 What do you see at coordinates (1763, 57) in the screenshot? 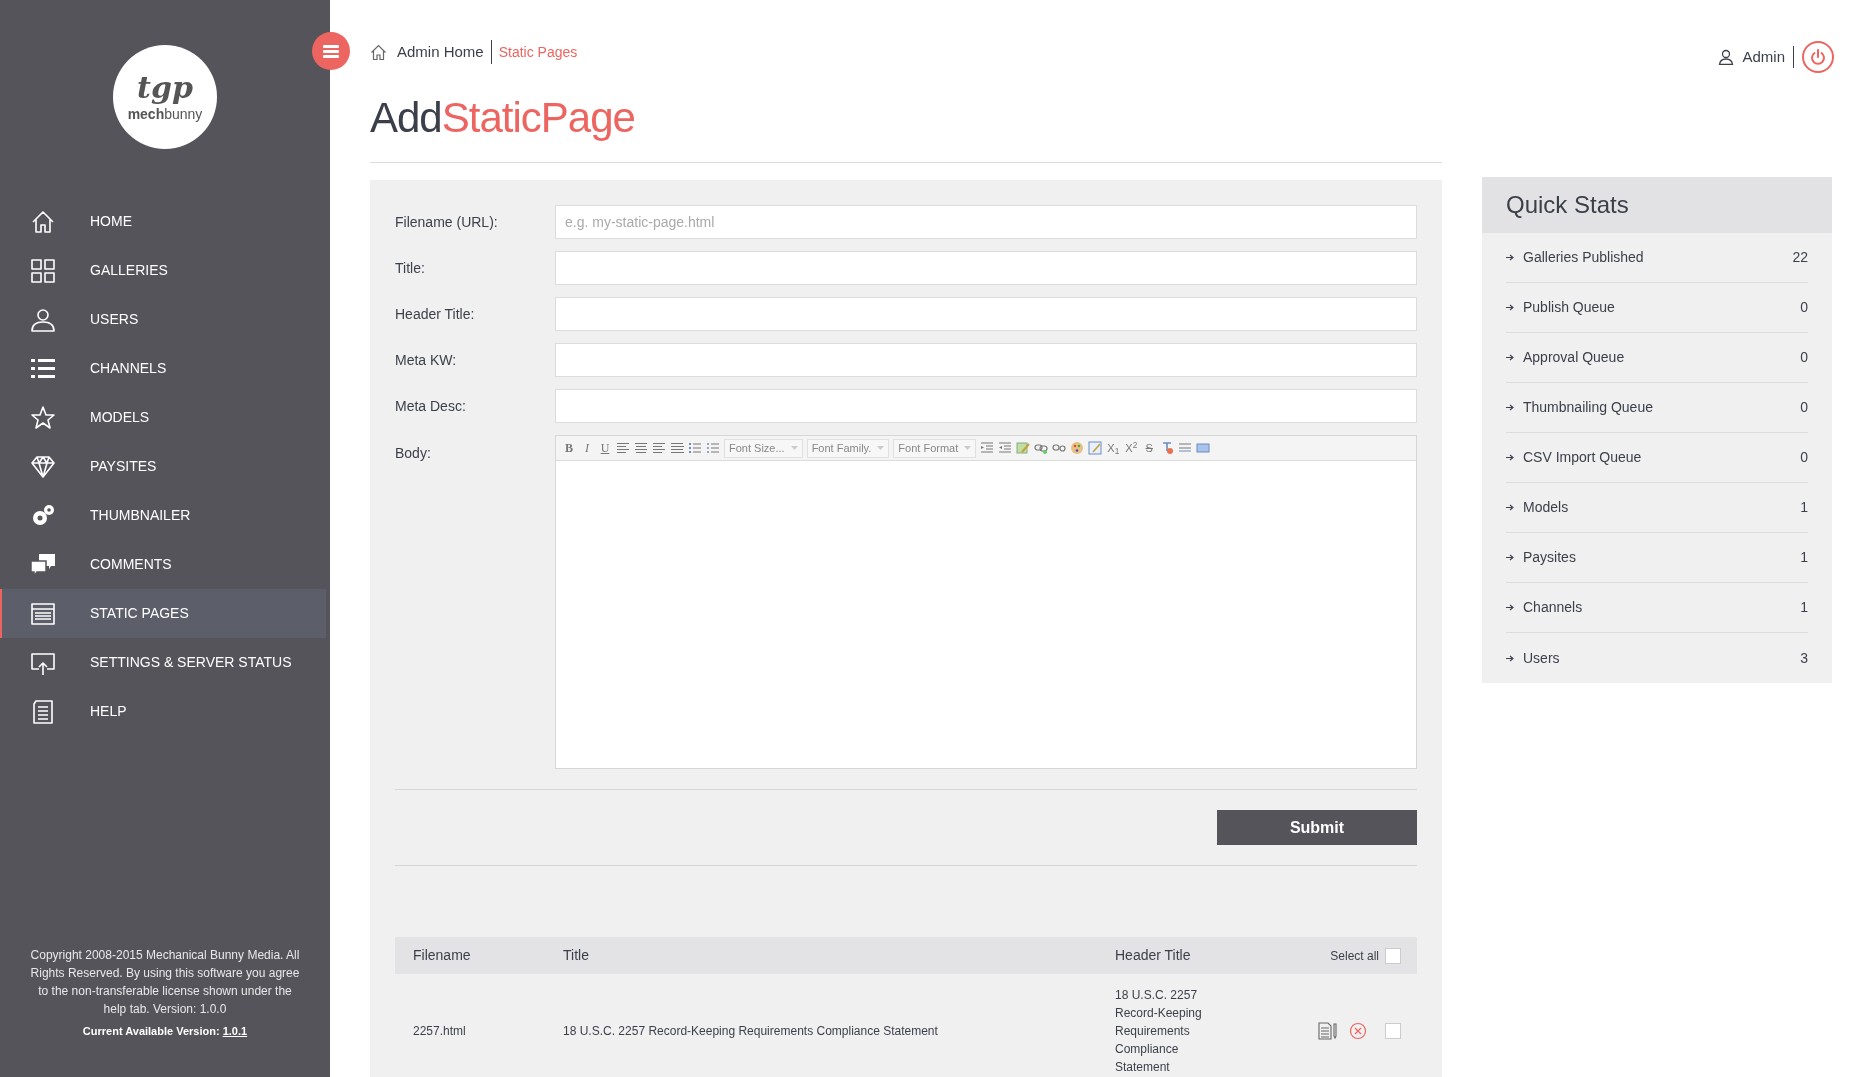
I see `user-name: Admin` at bounding box center [1763, 57].